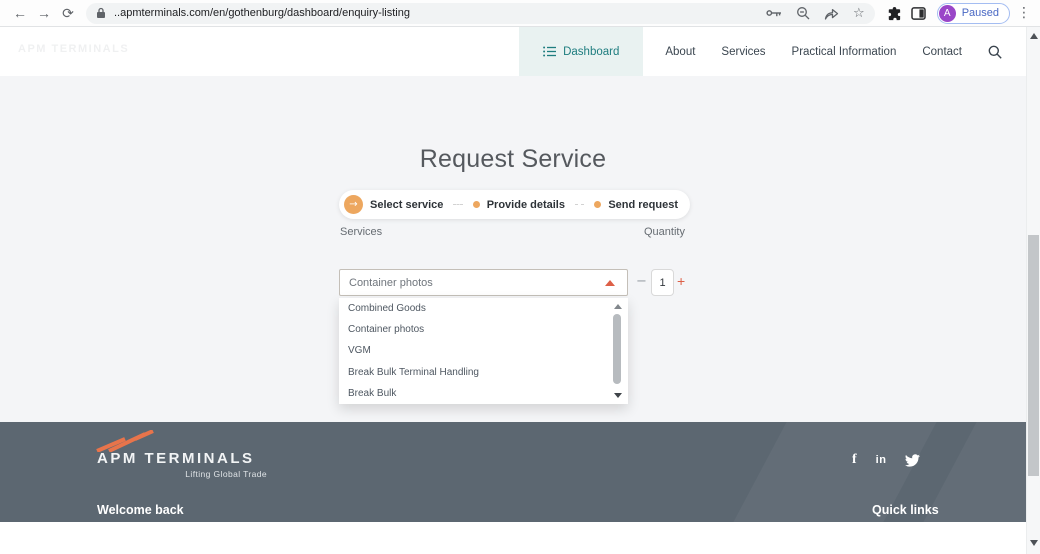 This screenshot has width=1040, height=554. I want to click on dropdown-option-break-bulk-terminal-handling: Break Bulk Terminal Handling, so click(483, 372).